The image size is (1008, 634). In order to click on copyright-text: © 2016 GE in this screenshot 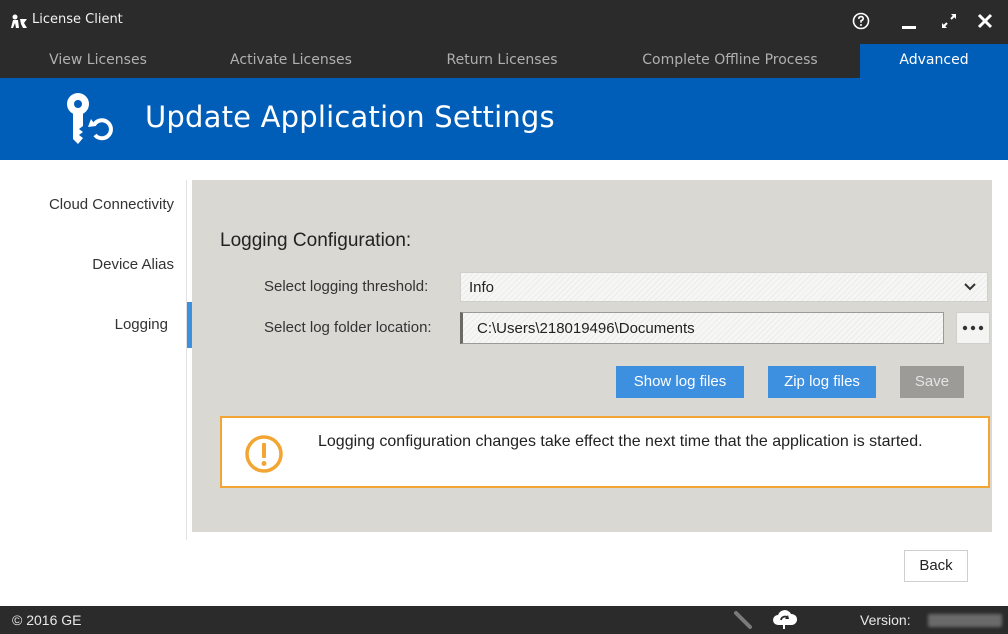, I will do `click(47, 620)`.